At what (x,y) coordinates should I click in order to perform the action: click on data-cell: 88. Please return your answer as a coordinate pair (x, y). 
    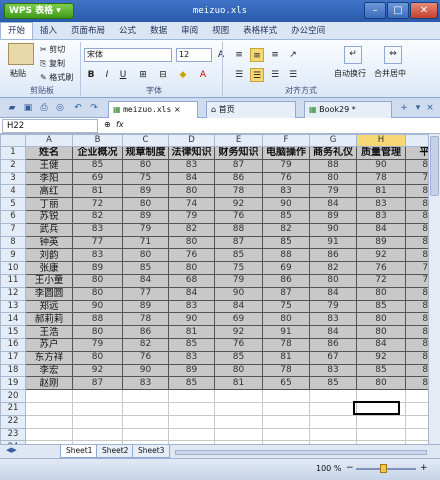
    Looking at the image, I should click on (333, 165).